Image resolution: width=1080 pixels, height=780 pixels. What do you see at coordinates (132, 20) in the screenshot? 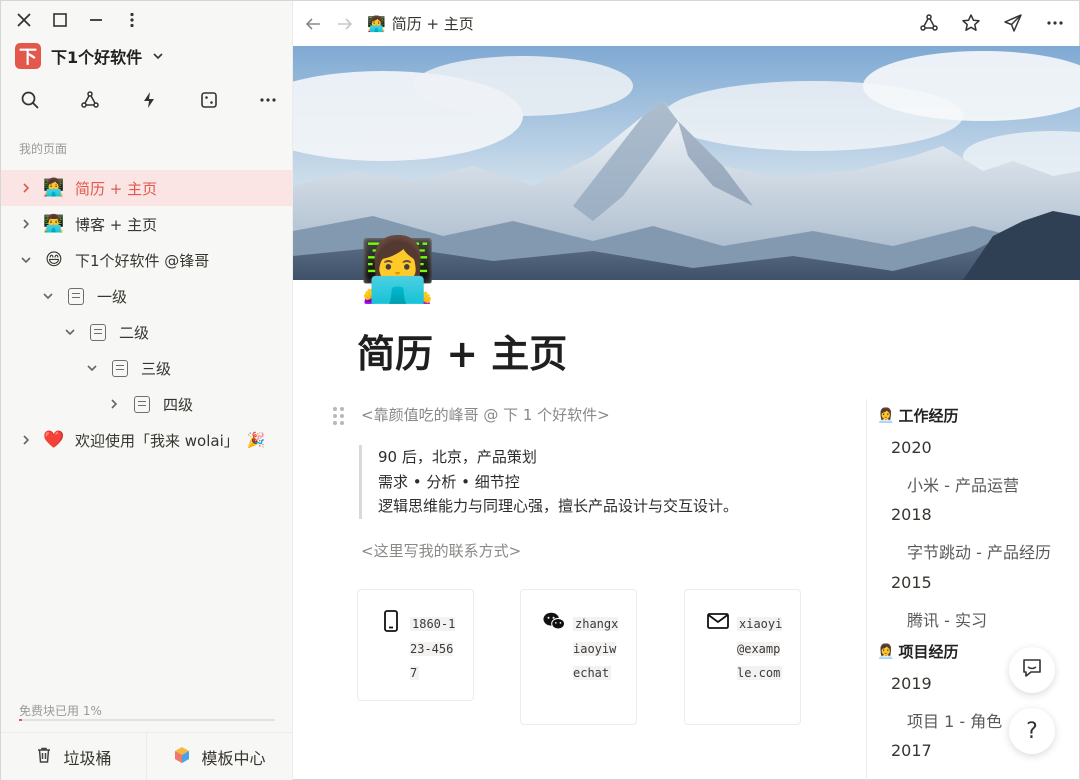
I see `more-vertical-icon` at bounding box center [132, 20].